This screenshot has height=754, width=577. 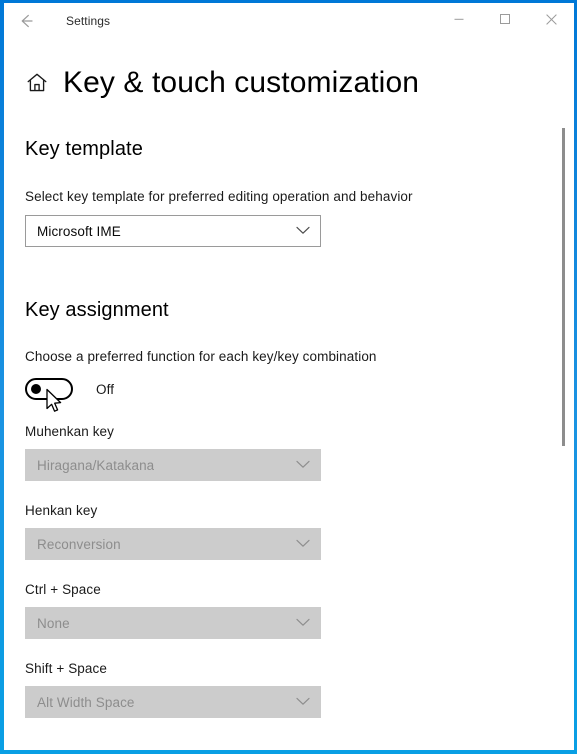 I want to click on vertical-scrollbar, so click(x=564, y=394).